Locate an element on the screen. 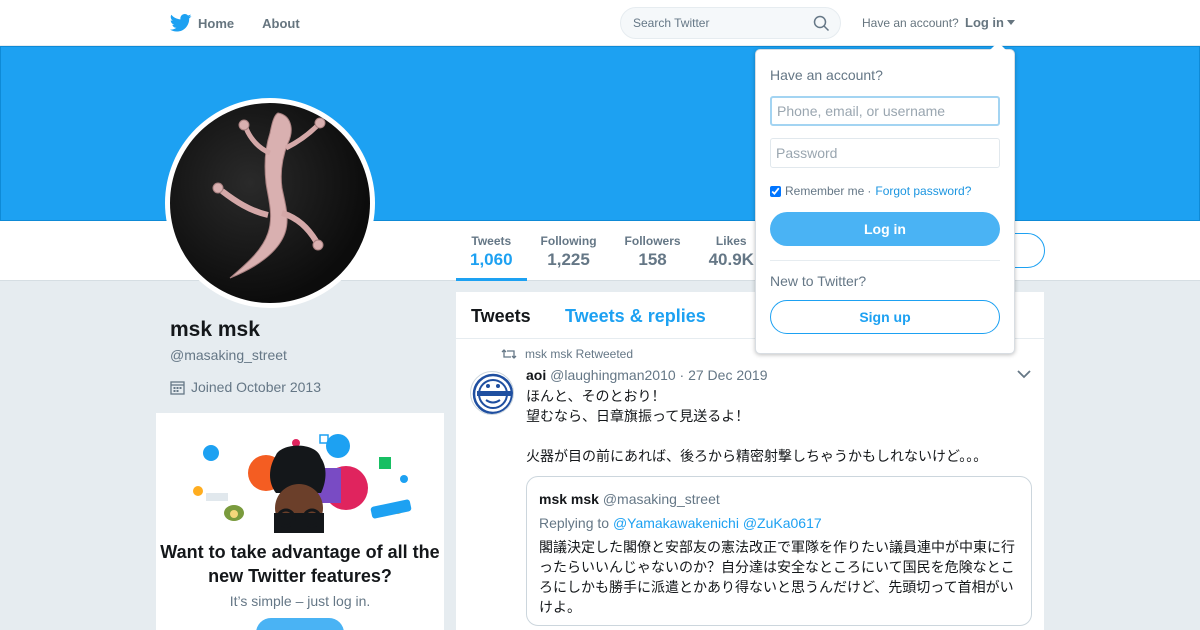  tab-tweets: Tweets is located at coordinates (501, 316).